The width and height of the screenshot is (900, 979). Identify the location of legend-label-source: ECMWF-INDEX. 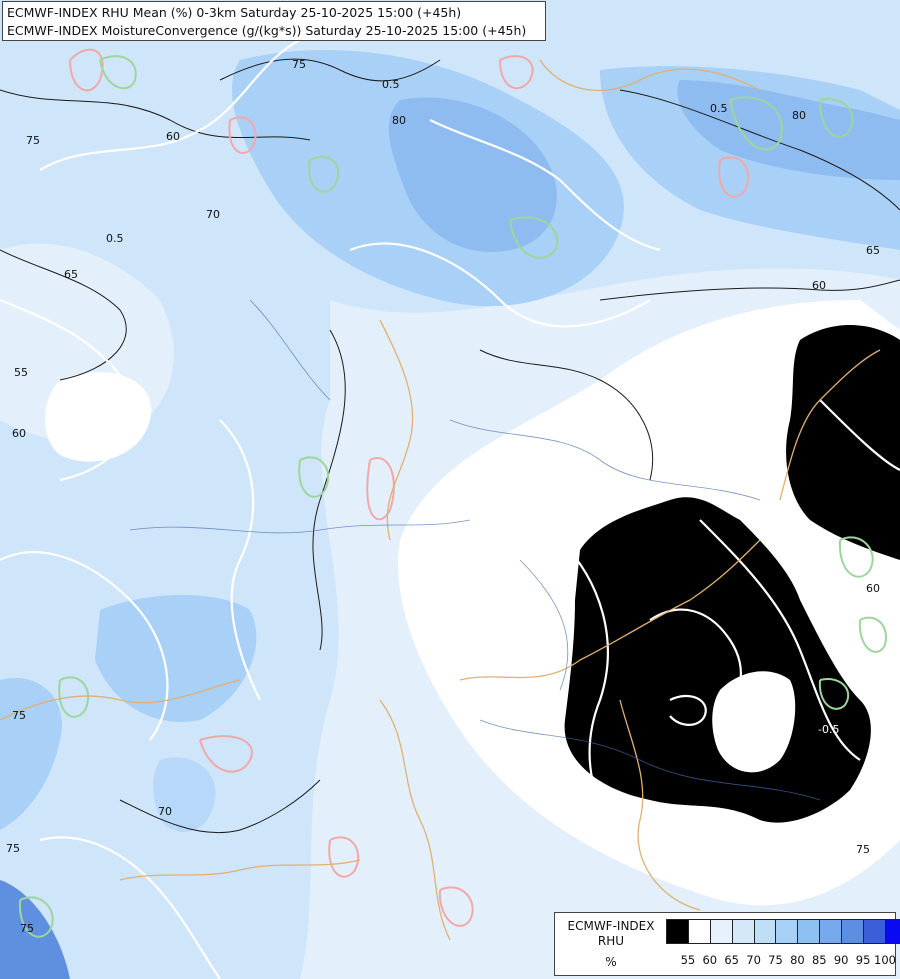
(611, 926).